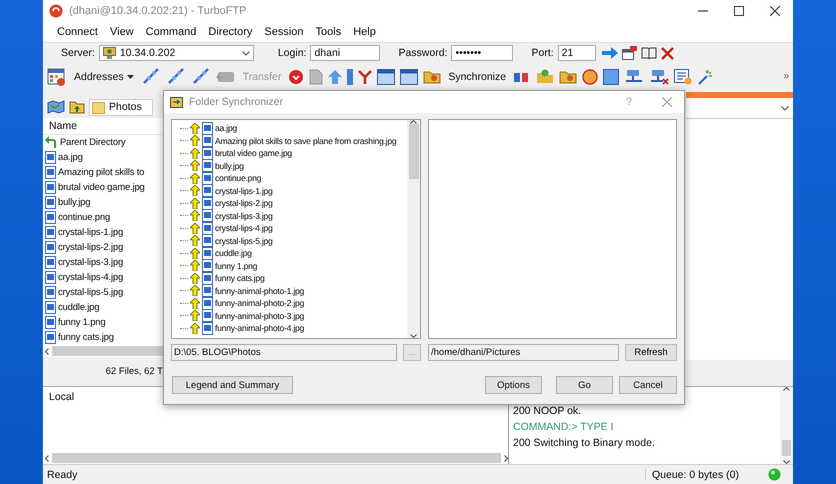 The image size is (836, 484). What do you see at coordinates (482, 53) in the screenshot?
I see `password-field: •••••••` at bounding box center [482, 53].